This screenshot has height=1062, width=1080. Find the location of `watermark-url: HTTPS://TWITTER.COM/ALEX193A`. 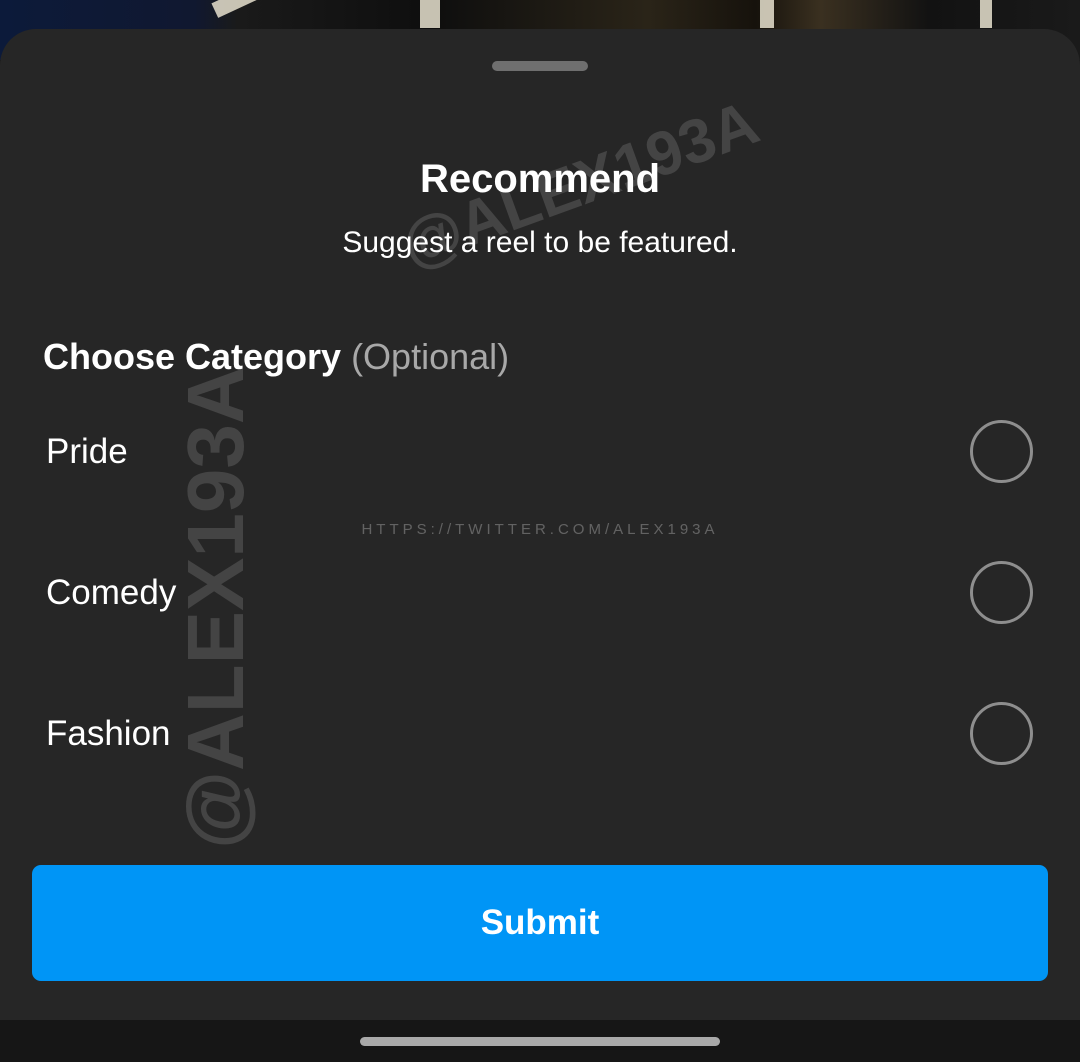

watermark-url: HTTPS://TWITTER.COM/ALEX193A is located at coordinates (540, 529).